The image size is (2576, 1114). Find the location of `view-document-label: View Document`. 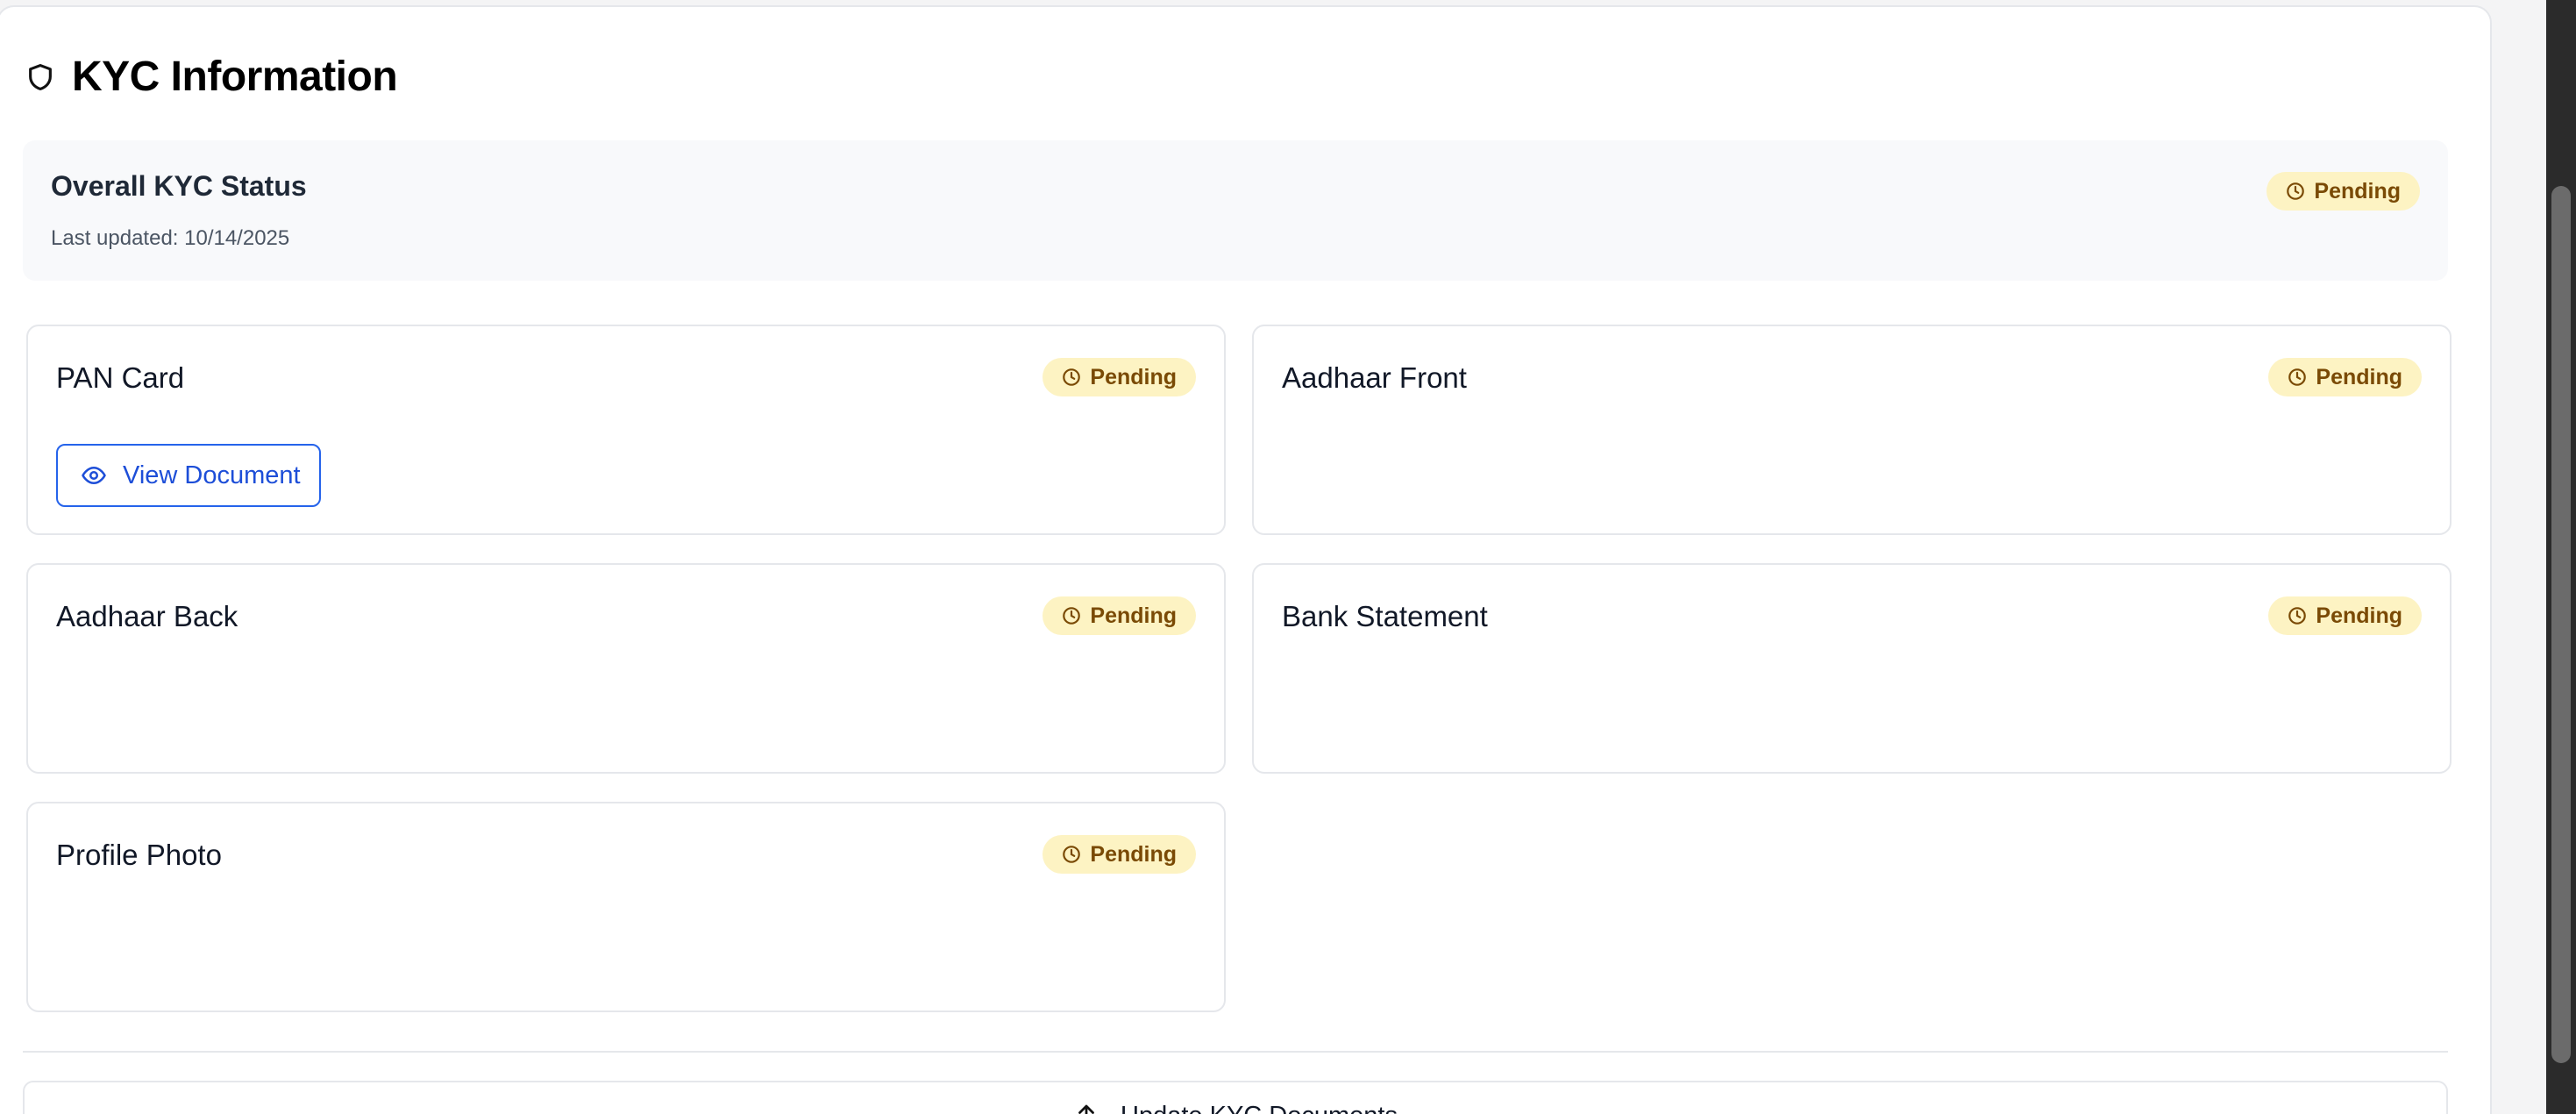

view-document-label: View Document is located at coordinates (212, 475).